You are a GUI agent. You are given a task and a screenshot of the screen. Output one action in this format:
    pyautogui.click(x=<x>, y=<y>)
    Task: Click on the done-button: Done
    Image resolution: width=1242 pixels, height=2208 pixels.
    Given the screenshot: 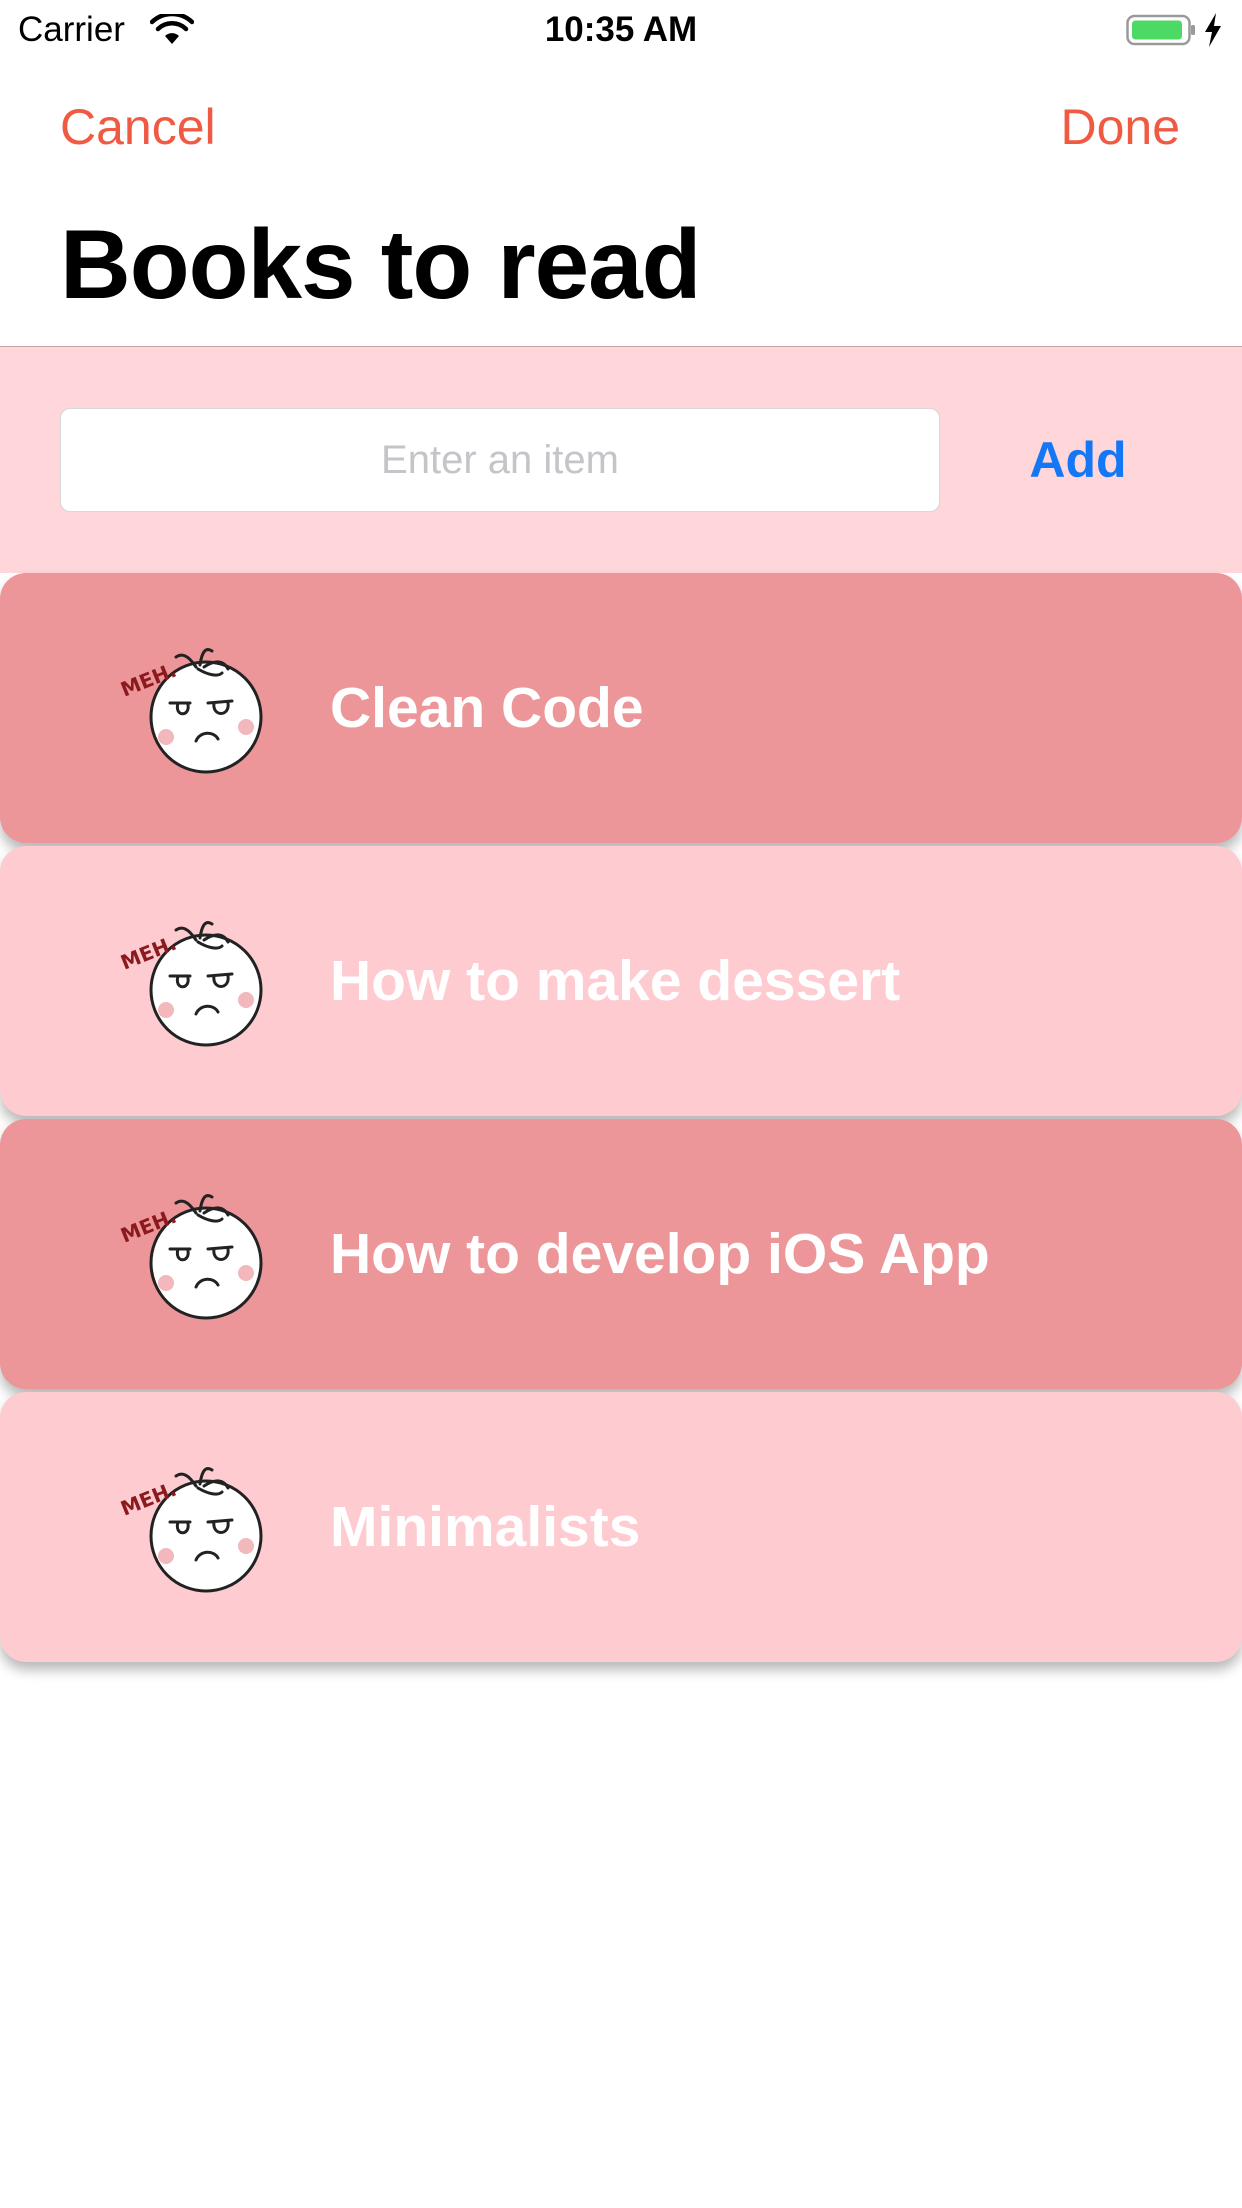 What is the action you would take?
    pyautogui.click(x=1120, y=127)
    